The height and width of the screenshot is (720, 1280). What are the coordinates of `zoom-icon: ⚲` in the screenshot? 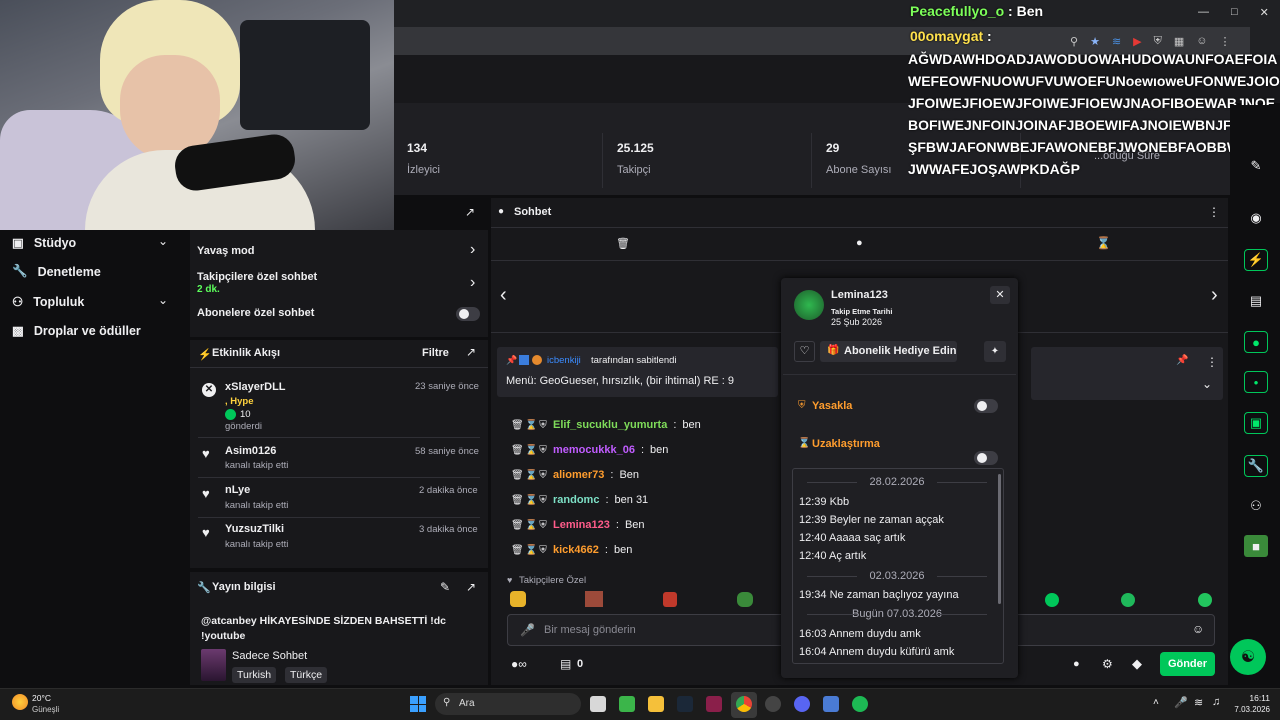 It's located at (1074, 41).